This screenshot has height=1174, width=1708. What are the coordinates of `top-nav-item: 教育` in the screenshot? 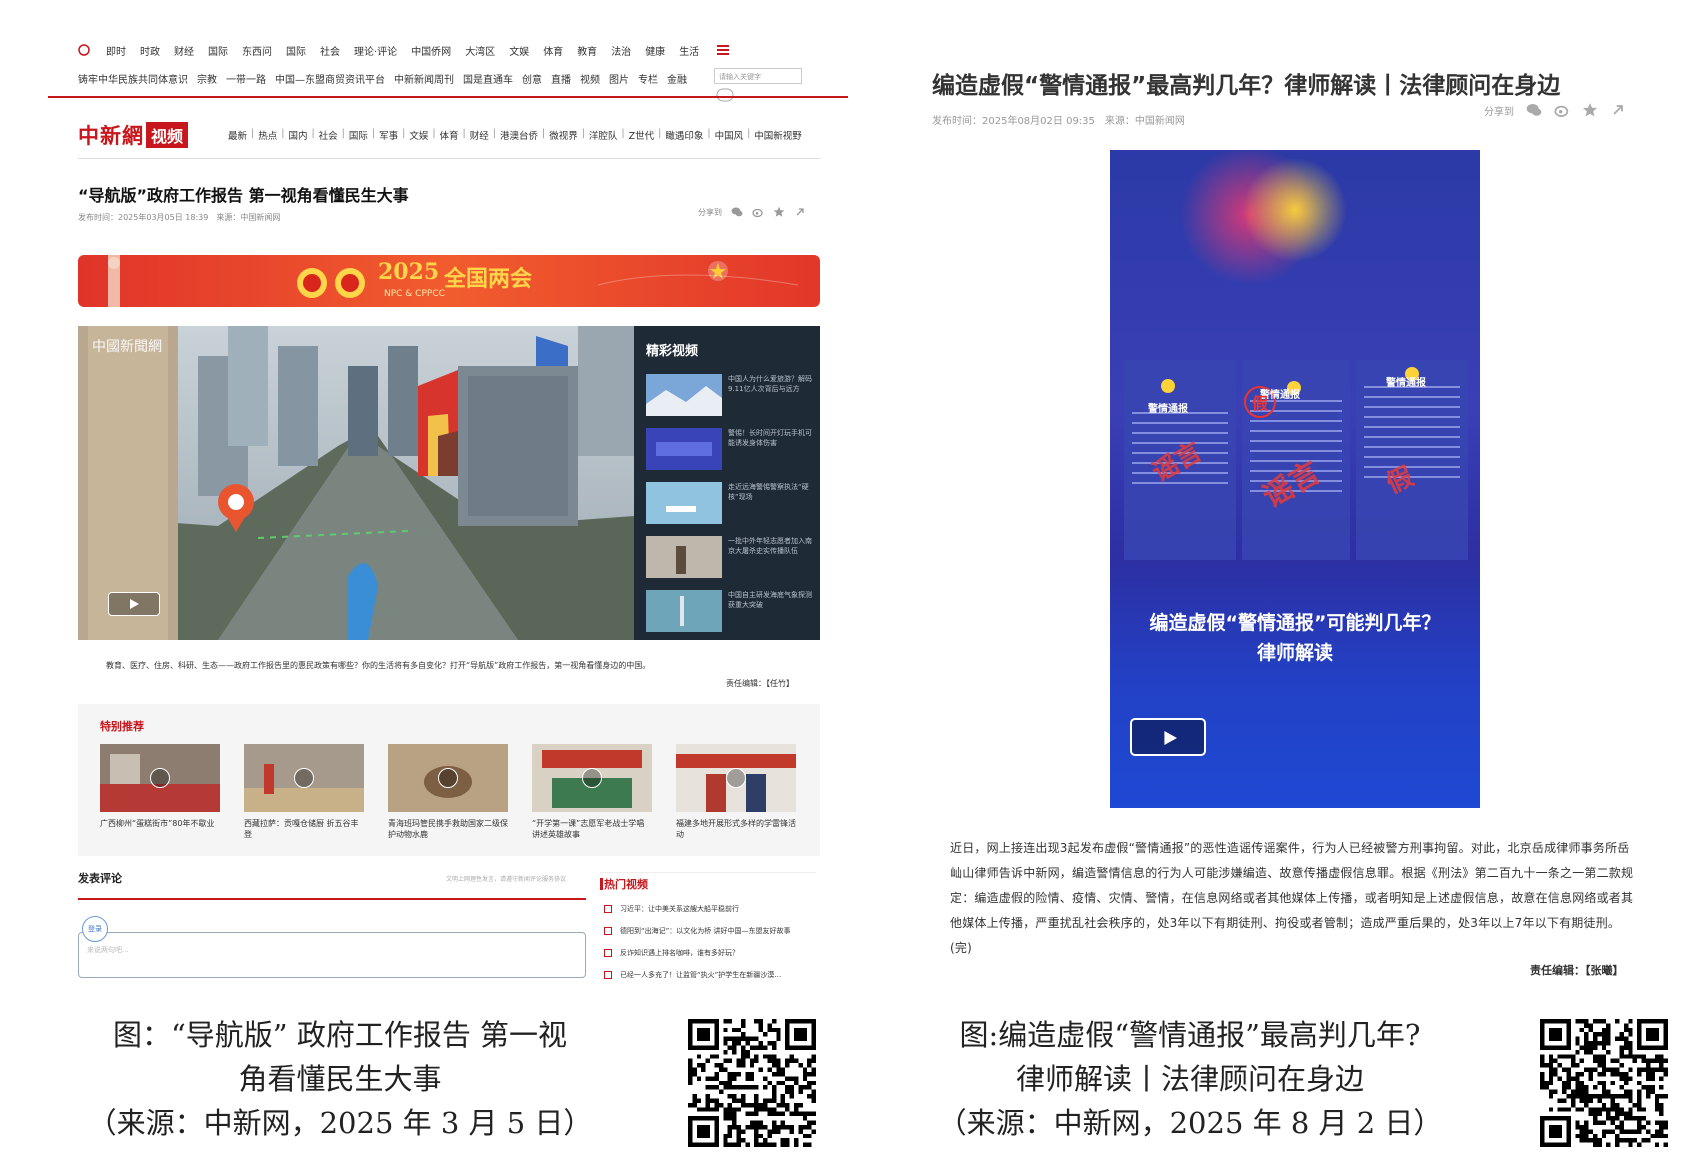 It's located at (587, 50).